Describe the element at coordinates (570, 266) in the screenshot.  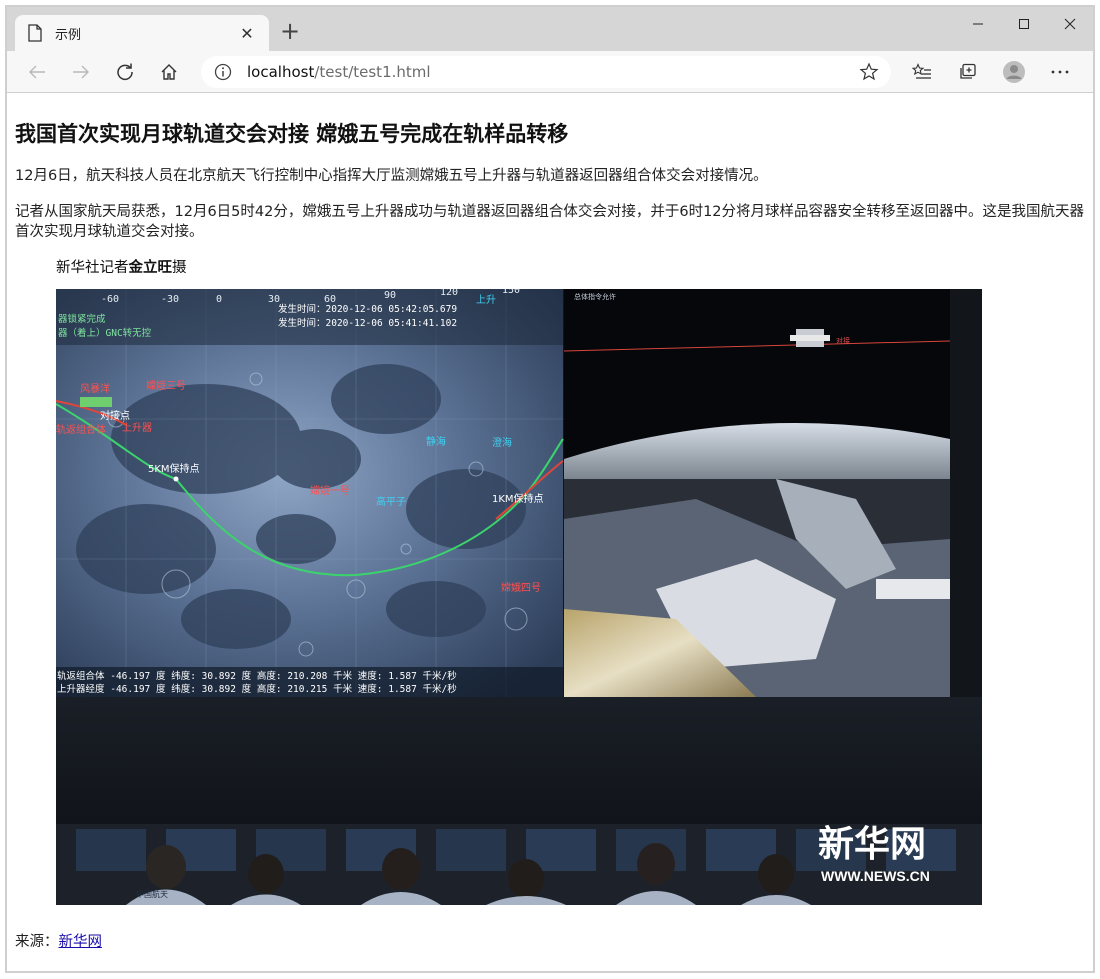
I see `photo-caption: 新华社记者金立旺摄` at that location.